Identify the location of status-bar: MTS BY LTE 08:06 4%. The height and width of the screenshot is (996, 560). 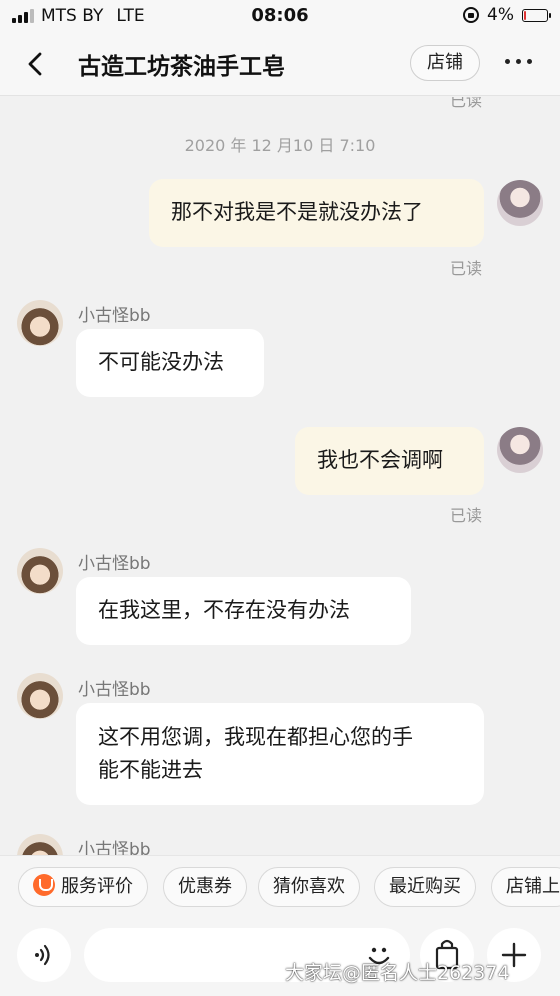
(280, 16).